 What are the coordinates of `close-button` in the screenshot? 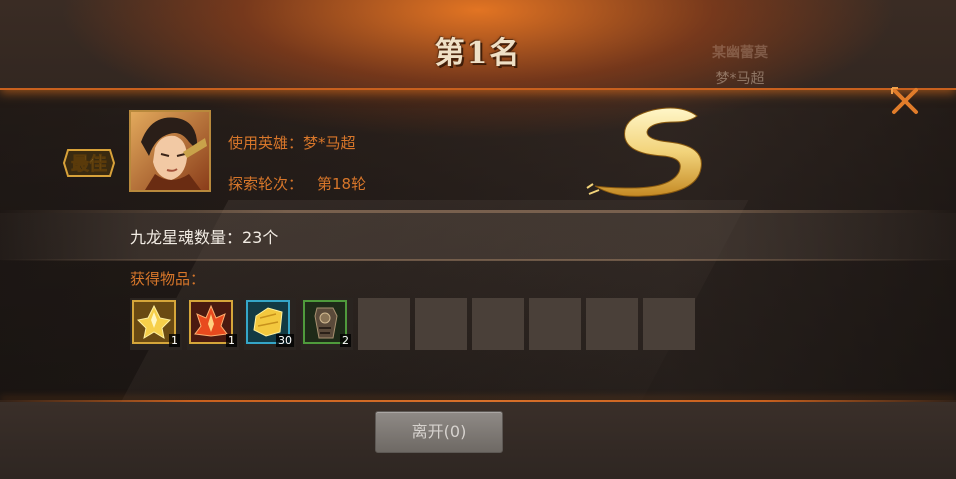 It's located at (906, 101).